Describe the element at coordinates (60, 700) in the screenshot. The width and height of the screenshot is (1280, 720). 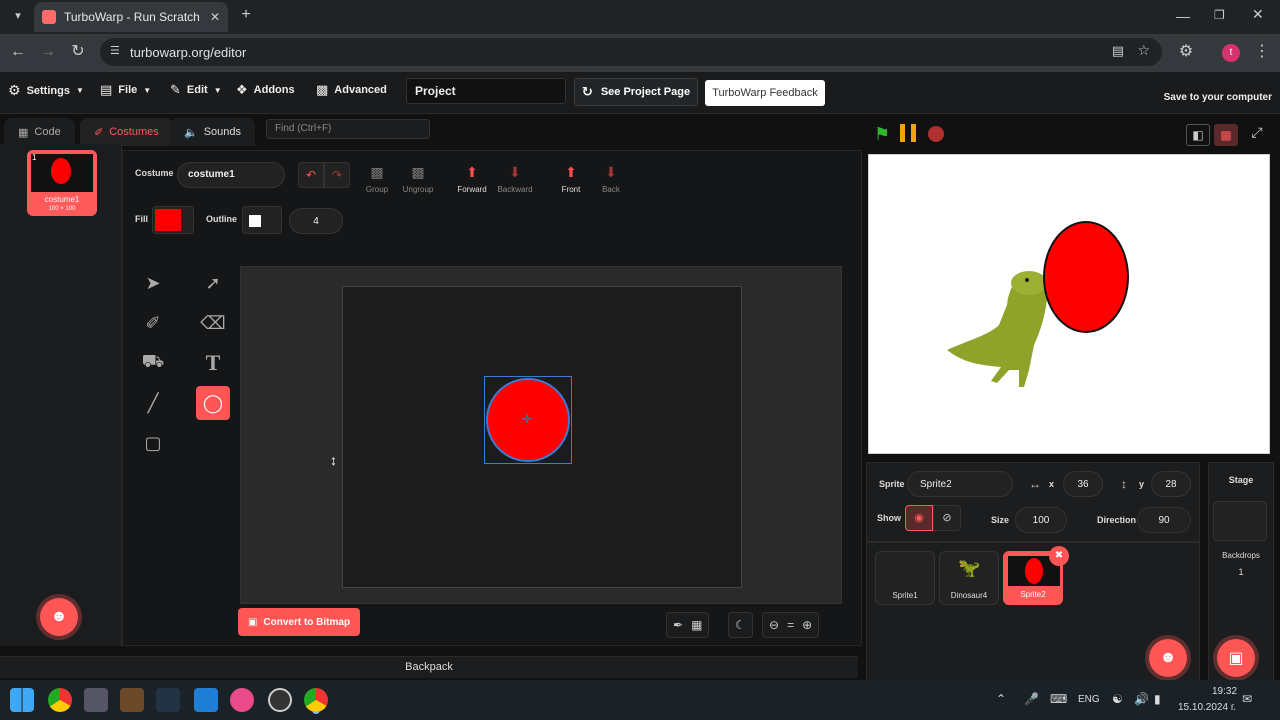
I see `chrome-icon` at that location.